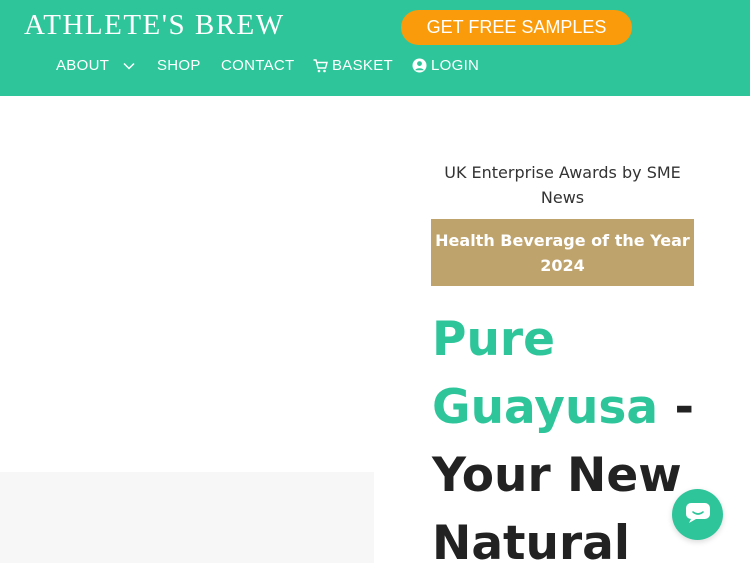 This screenshot has width=750, height=563. Describe the element at coordinates (320, 65) in the screenshot. I see `cart-icon` at that location.